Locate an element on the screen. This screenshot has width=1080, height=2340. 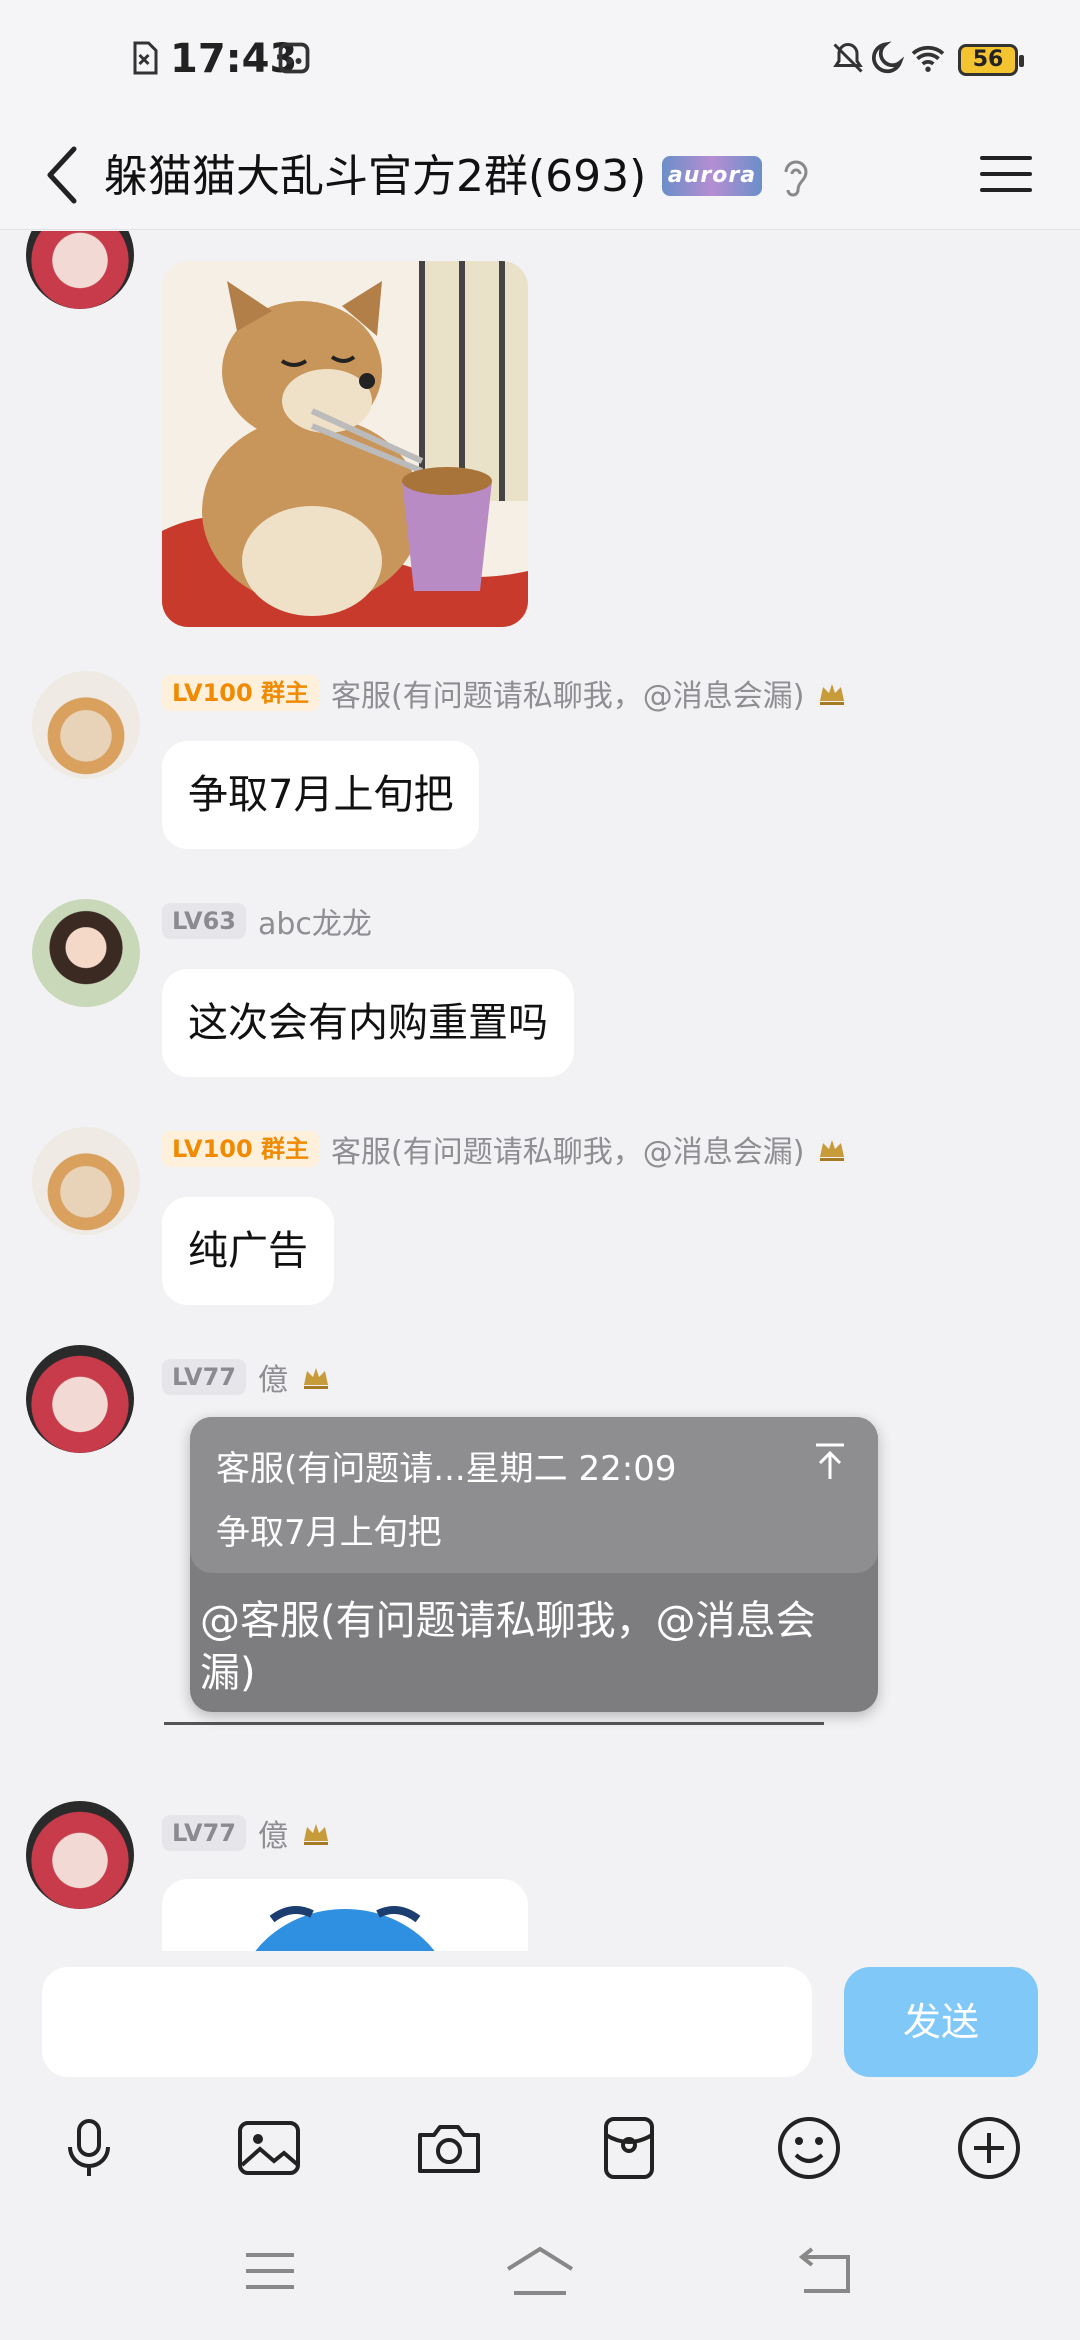
mute-icon is located at coordinates (848, 57).